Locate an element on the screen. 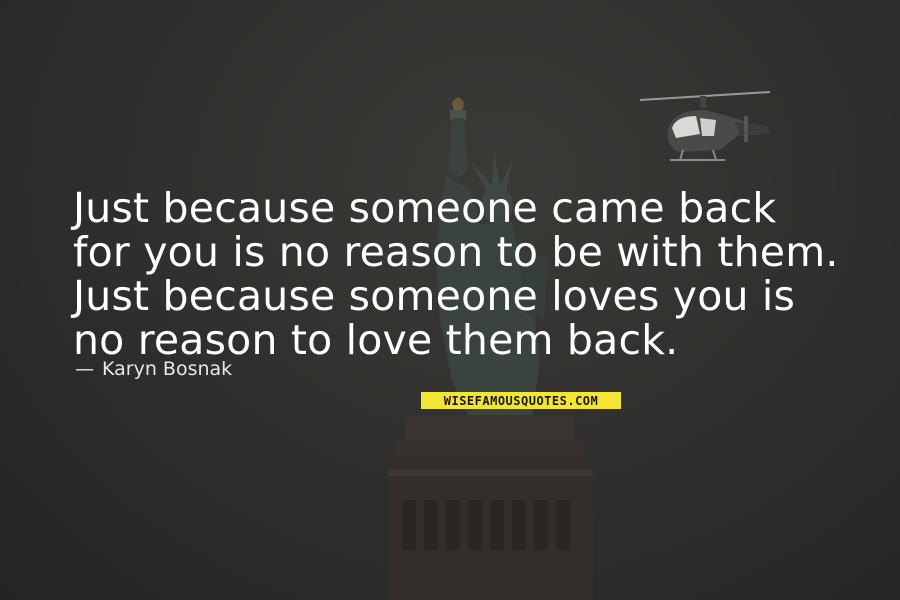 This screenshot has width=900, height=600. author-name: Karyn Bosnak is located at coordinates (167, 369).